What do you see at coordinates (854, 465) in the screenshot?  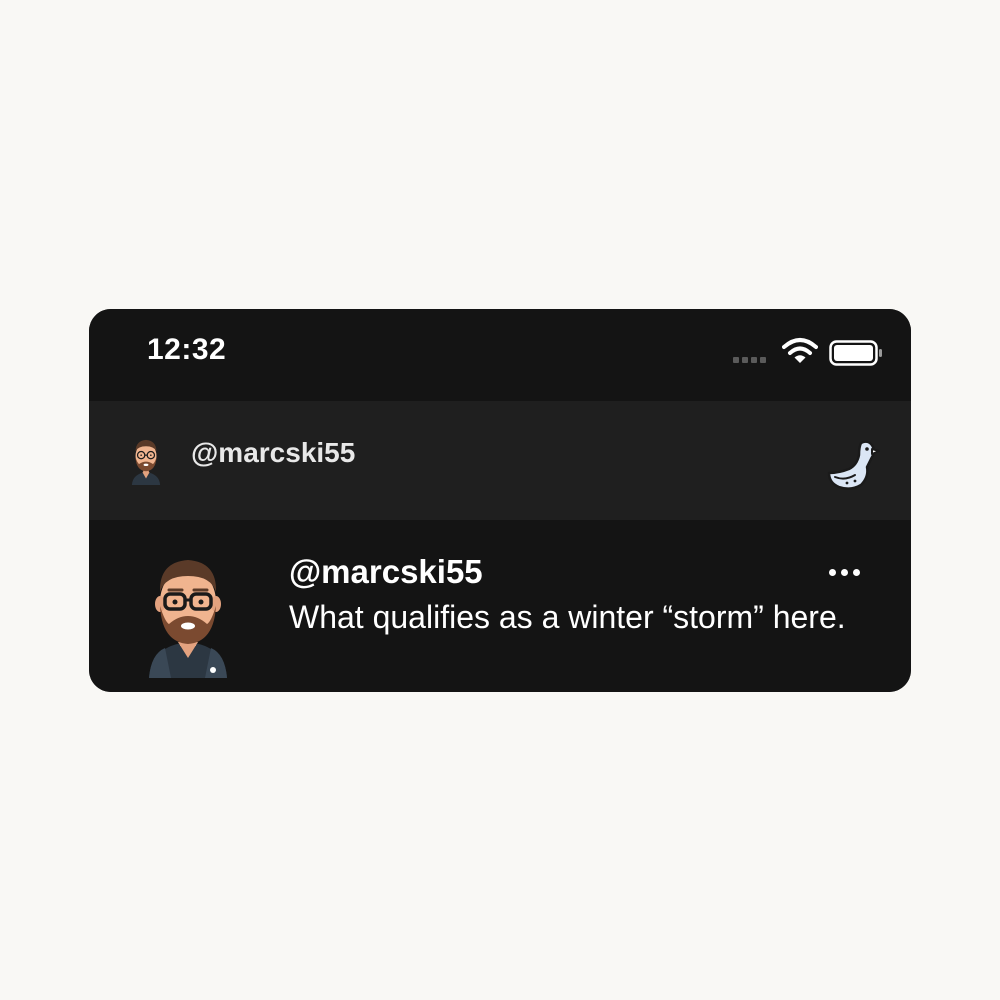 I see `goose-logo-icon` at bounding box center [854, 465].